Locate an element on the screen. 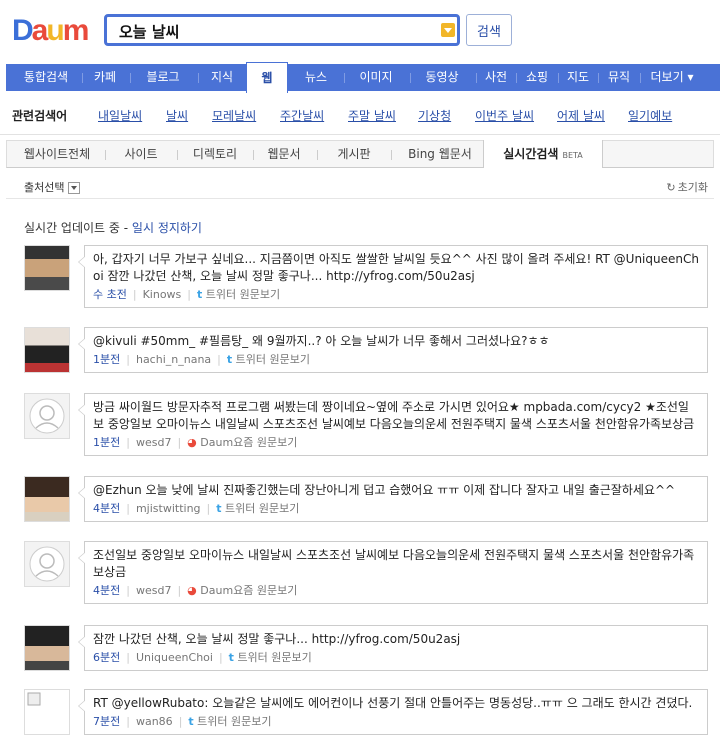 This screenshot has height=749, width=720. nav-web: 웹 is located at coordinates (267, 77).